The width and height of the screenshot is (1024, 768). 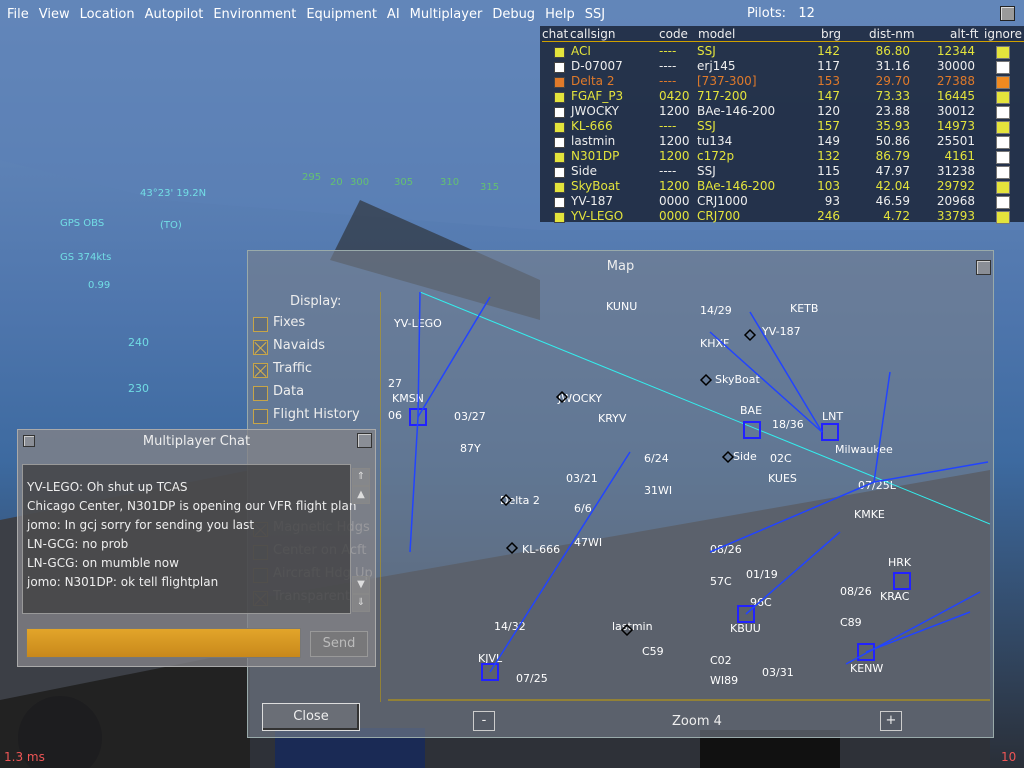 What do you see at coordinates (782, 171) in the screenshot?
I see `pilot-row: Side ---- SSJ 115 47.97 31238` at bounding box center [782, 171].